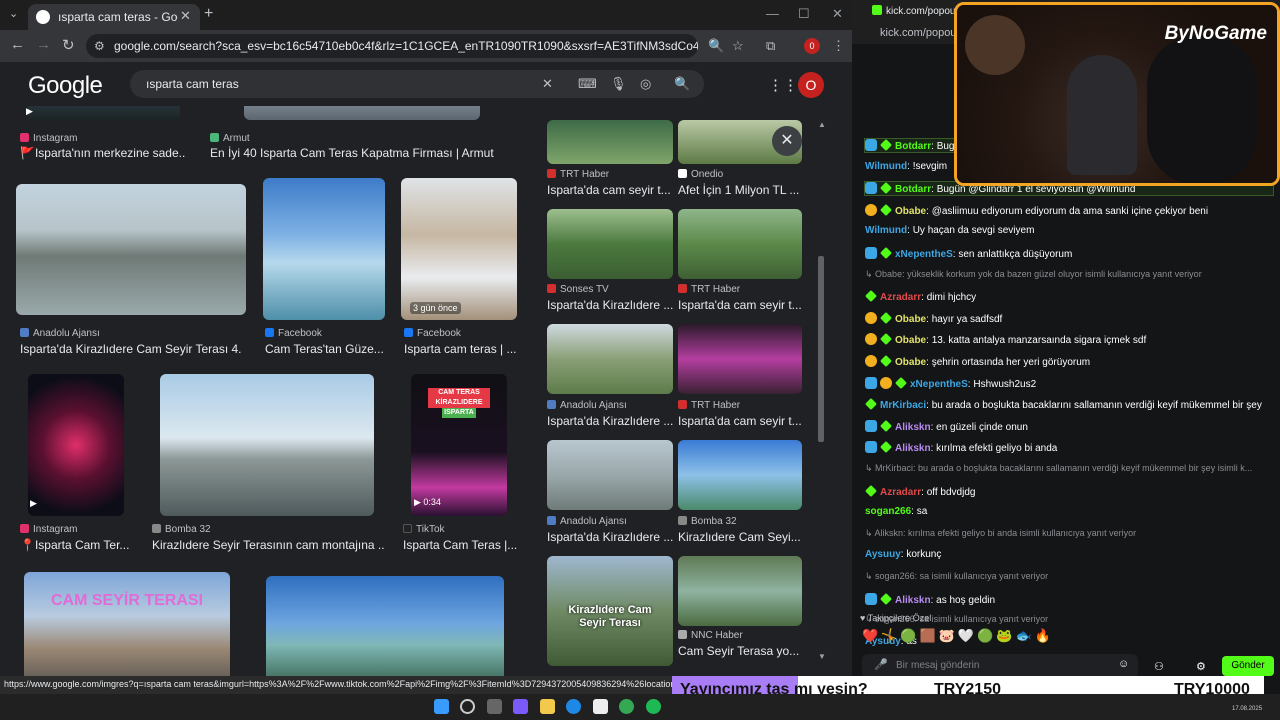 Image resolution: width=1280 pixels, height=720 pixels. Describe the element at coordinates (1248, 666) in the screenshot. I see `send-button: Gönder` at that location.